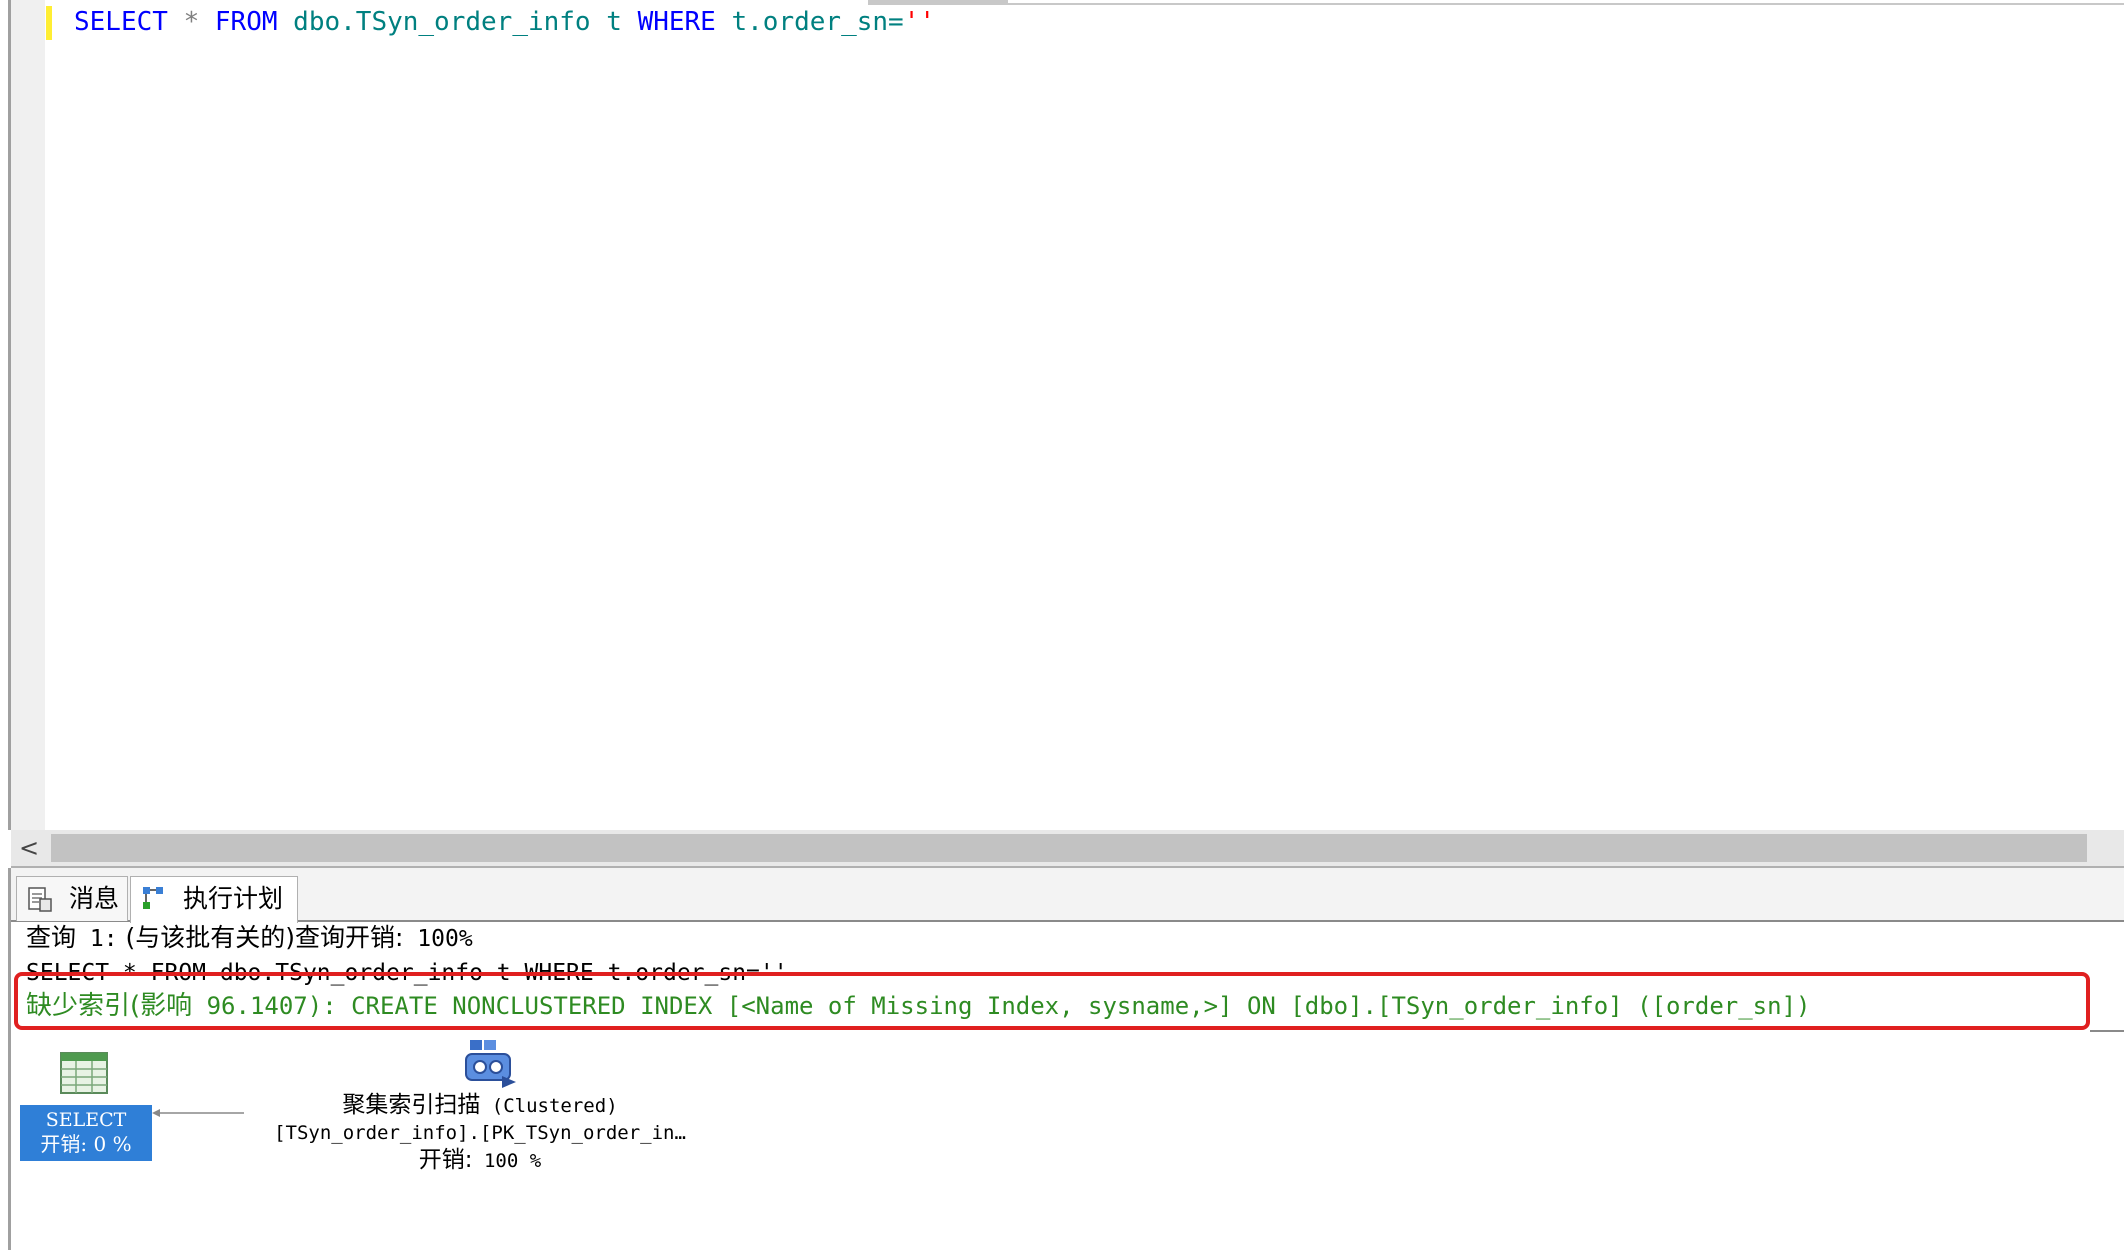 This screenshot has width=2124, height=1250. What do you see at coordinates (233, 898) in the screenshot?
I see `tab-execution-plan-label: 执行计划` at bounding box center [233, 898].